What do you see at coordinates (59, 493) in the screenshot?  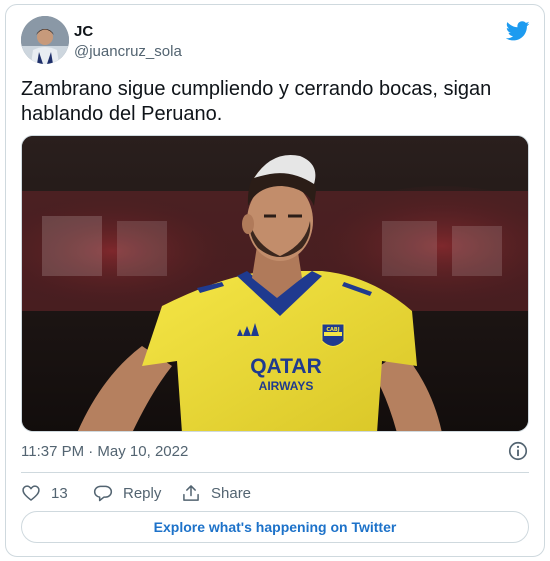 I see `like-count: 13` at bounding box center [59, 493].